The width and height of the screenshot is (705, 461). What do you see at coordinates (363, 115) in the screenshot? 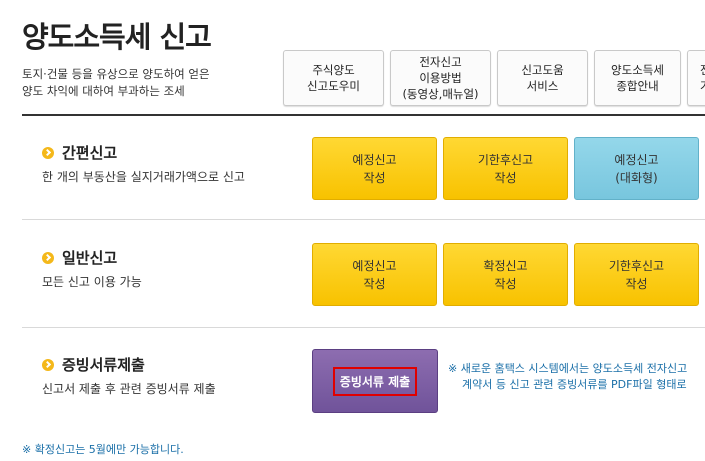
I see `top-divider` at bounding box center [363, 115].